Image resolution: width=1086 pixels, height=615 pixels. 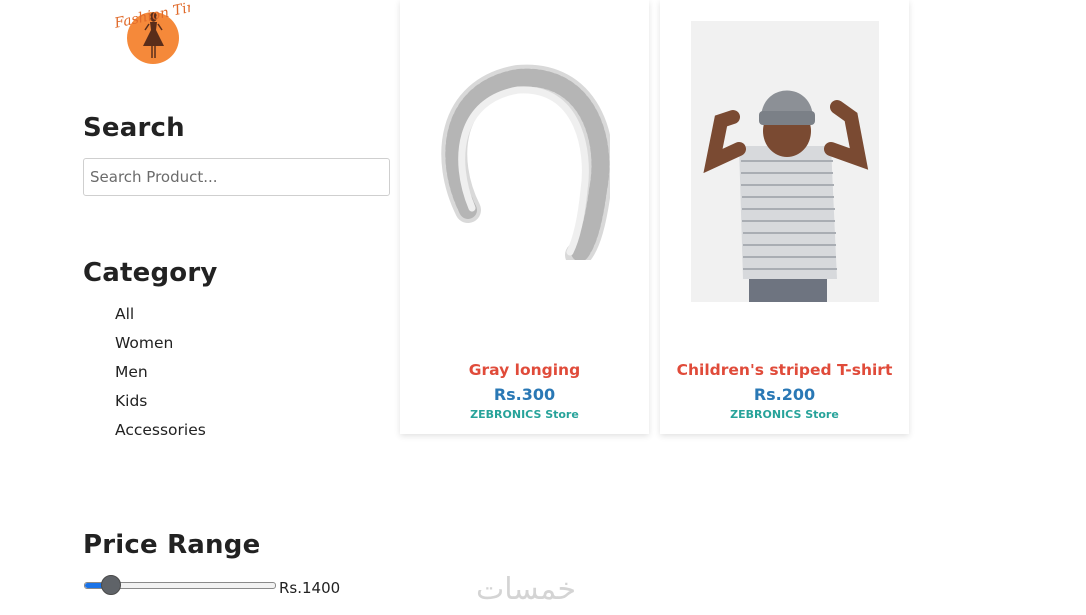 What do you see at coordinates (110, 585) in the screenshot?
I see `price-range-thumb` at bounding box center [110, 585].